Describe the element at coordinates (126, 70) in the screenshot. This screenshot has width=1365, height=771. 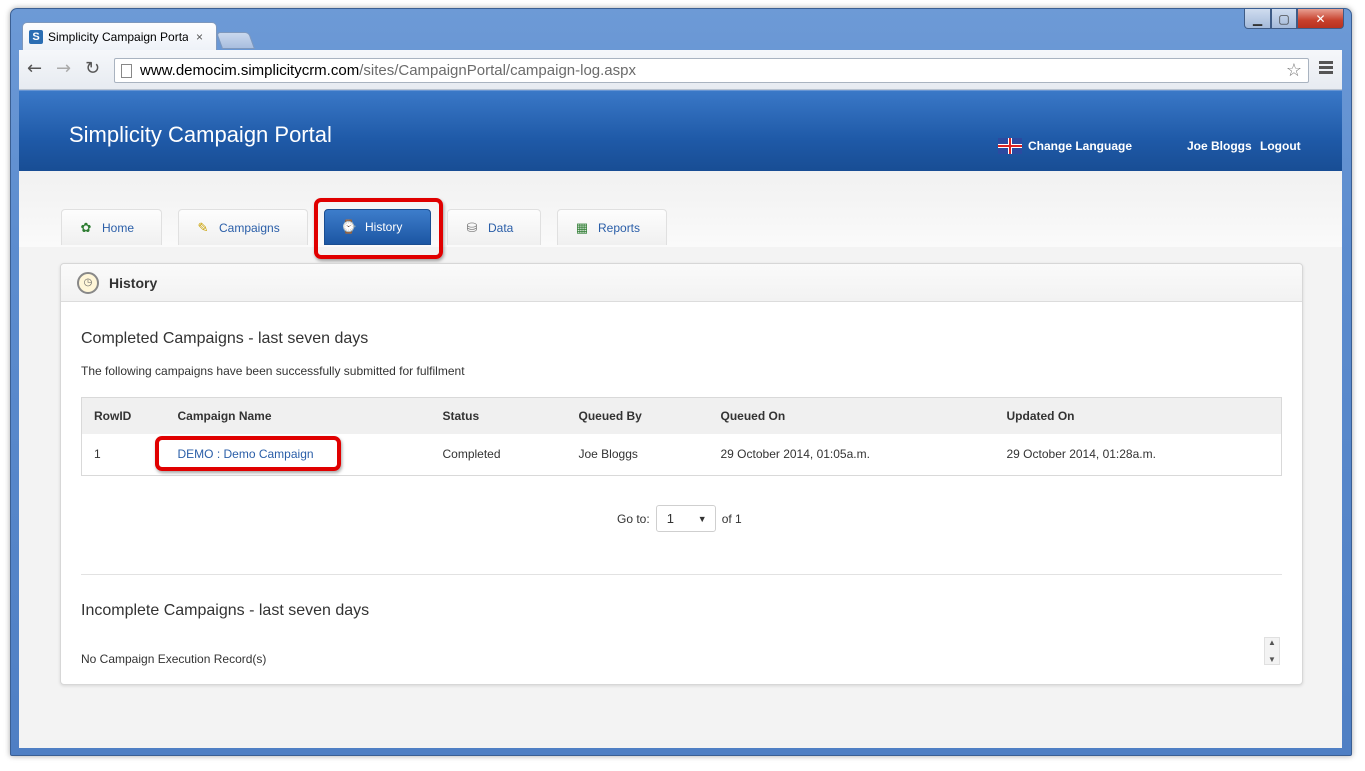
I see `page-icon` at that location.